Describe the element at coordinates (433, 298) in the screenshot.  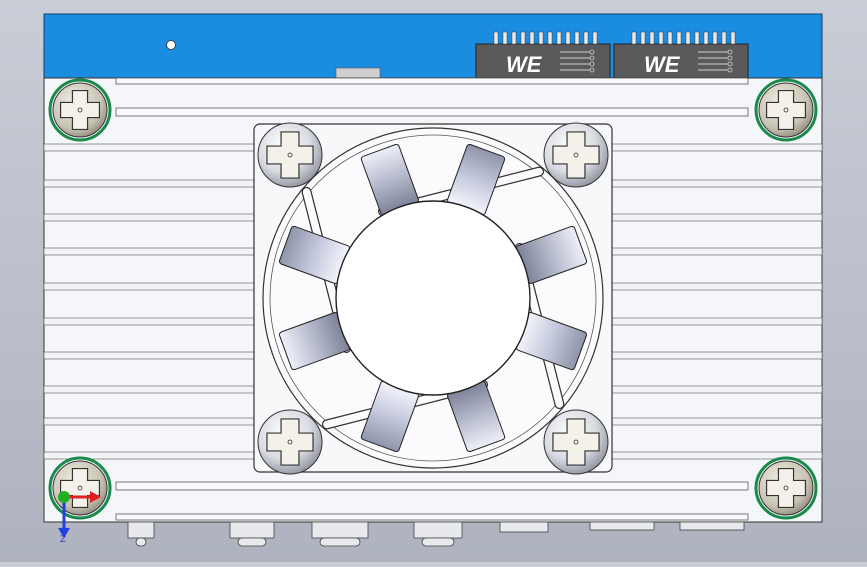
I see `fan-hub` at that location.